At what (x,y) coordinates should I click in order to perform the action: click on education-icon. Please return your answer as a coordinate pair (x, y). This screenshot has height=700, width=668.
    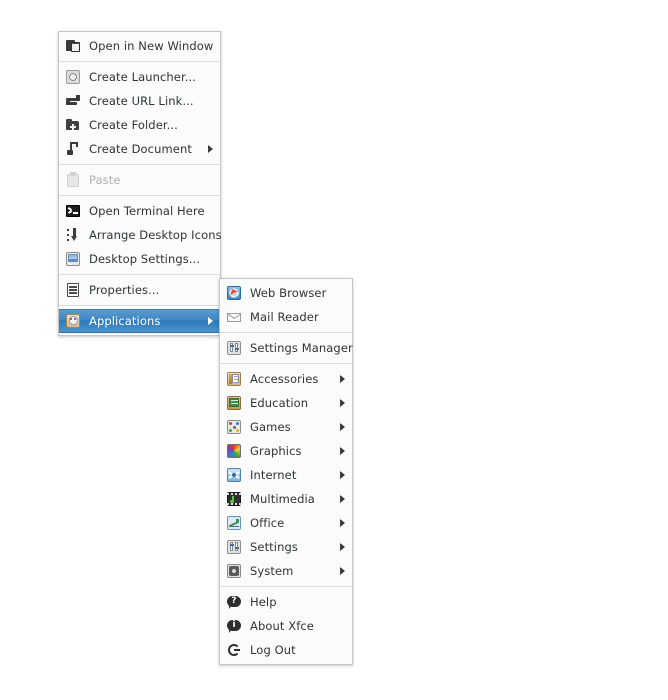
    Looking at the image, I should click on (234, 403).